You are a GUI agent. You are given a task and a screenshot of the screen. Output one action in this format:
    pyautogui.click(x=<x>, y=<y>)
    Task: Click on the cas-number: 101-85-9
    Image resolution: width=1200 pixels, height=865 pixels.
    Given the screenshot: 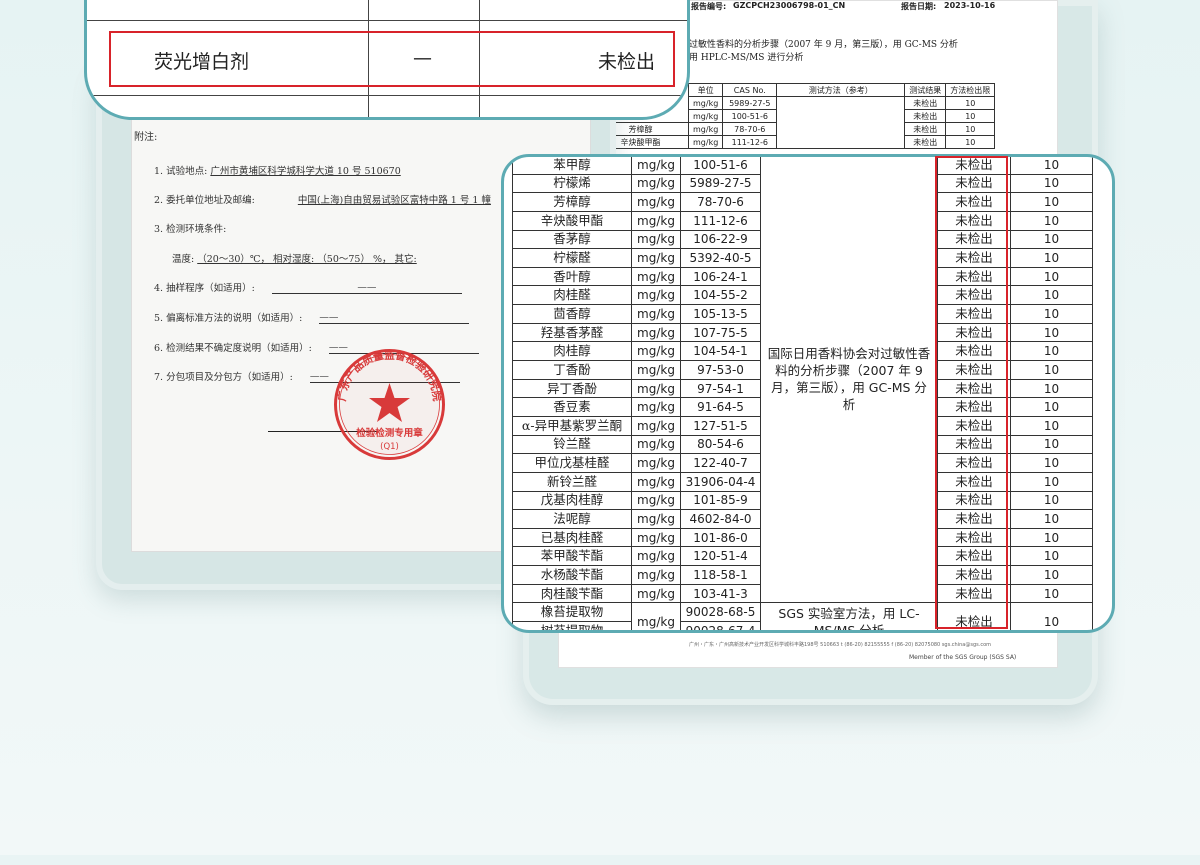 What is the action you would take?
    pyautogui.click(x=720, y=500)
    